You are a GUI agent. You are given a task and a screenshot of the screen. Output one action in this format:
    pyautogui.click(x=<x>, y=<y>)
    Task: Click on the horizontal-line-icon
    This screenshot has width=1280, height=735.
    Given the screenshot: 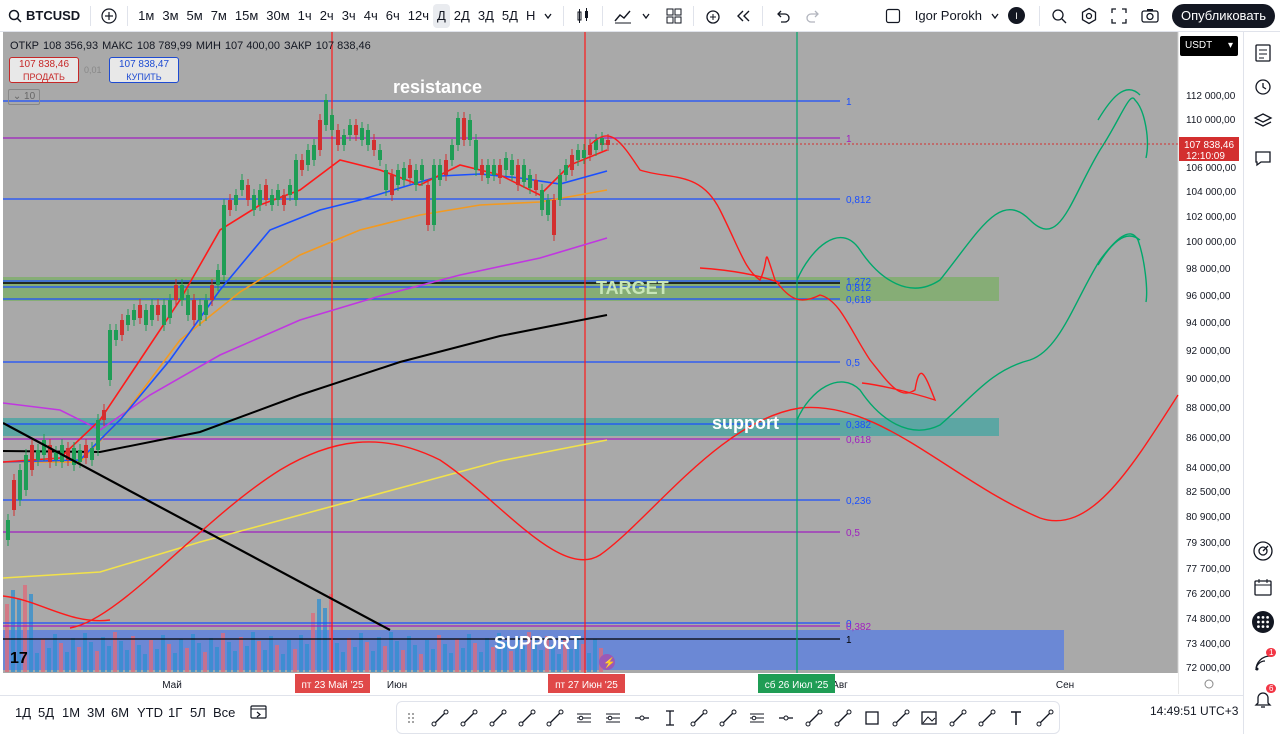 What is the action you would take?
    pyautogui.click(x=641, y=717)
    